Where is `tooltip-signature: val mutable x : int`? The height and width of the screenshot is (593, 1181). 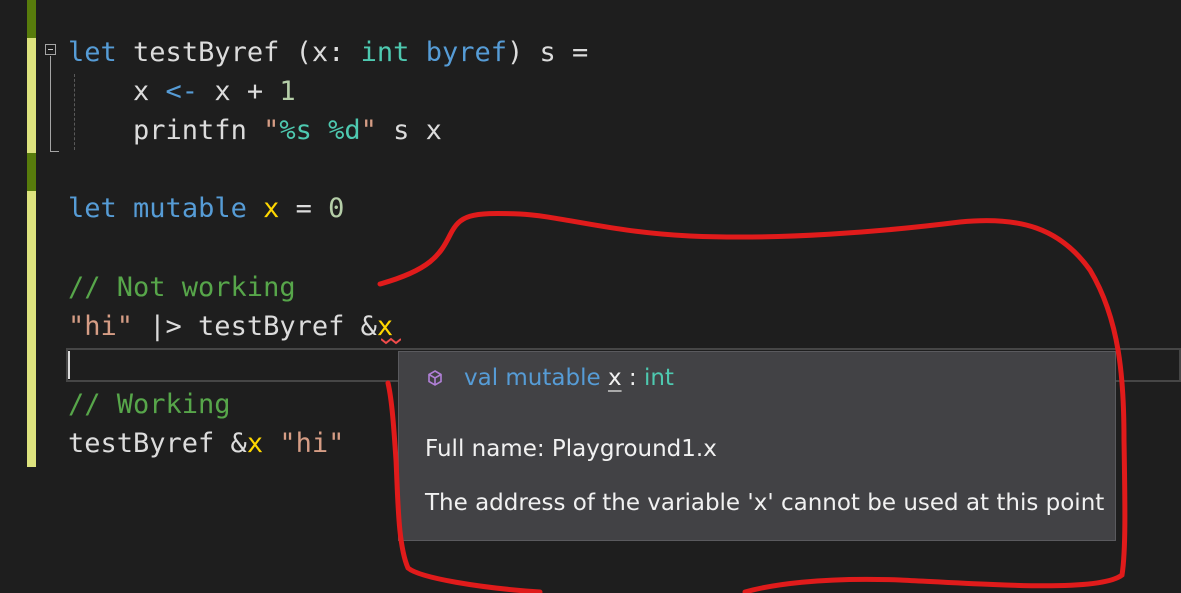
tooltip-signature: val mutable x : int is located at coordinates (569, 378).